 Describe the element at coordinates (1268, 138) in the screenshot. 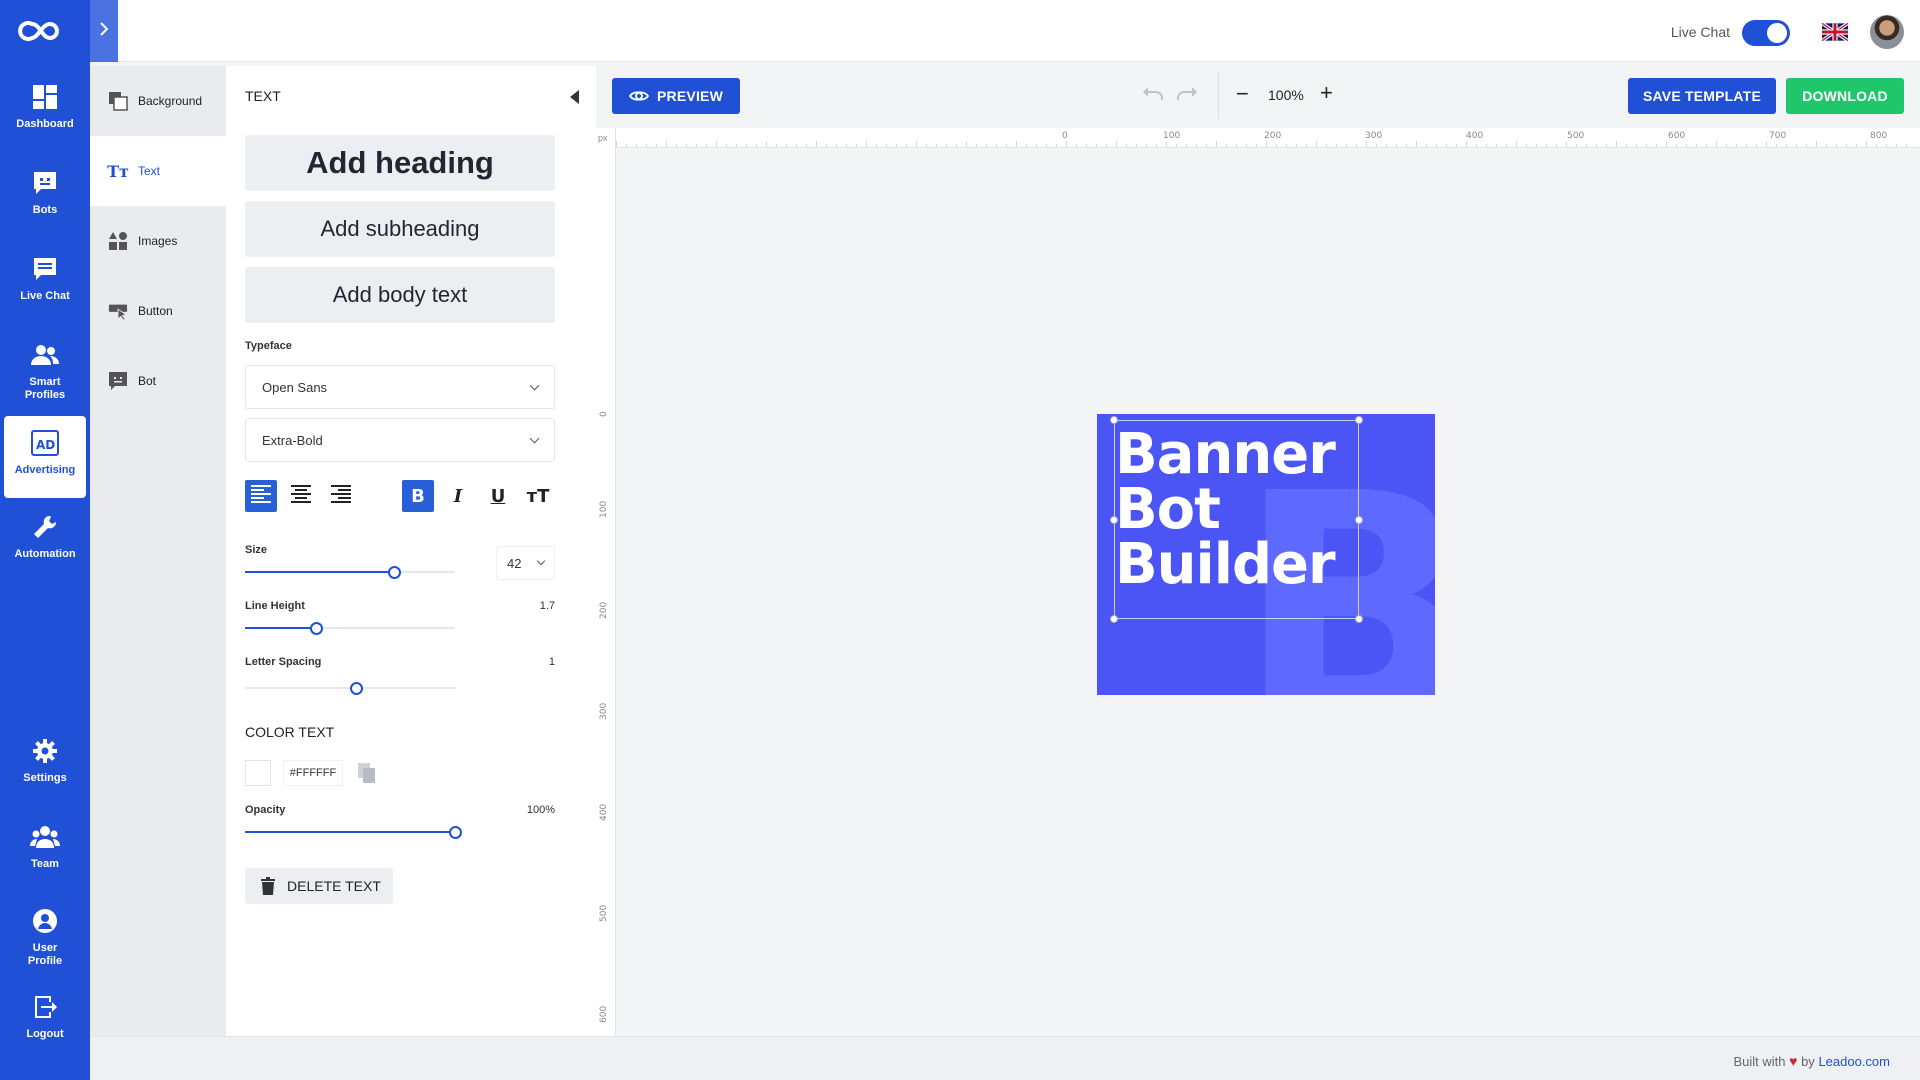

I see `horizontal-ruler: 0 100 200 300 400 500 600 700 800` at that location.